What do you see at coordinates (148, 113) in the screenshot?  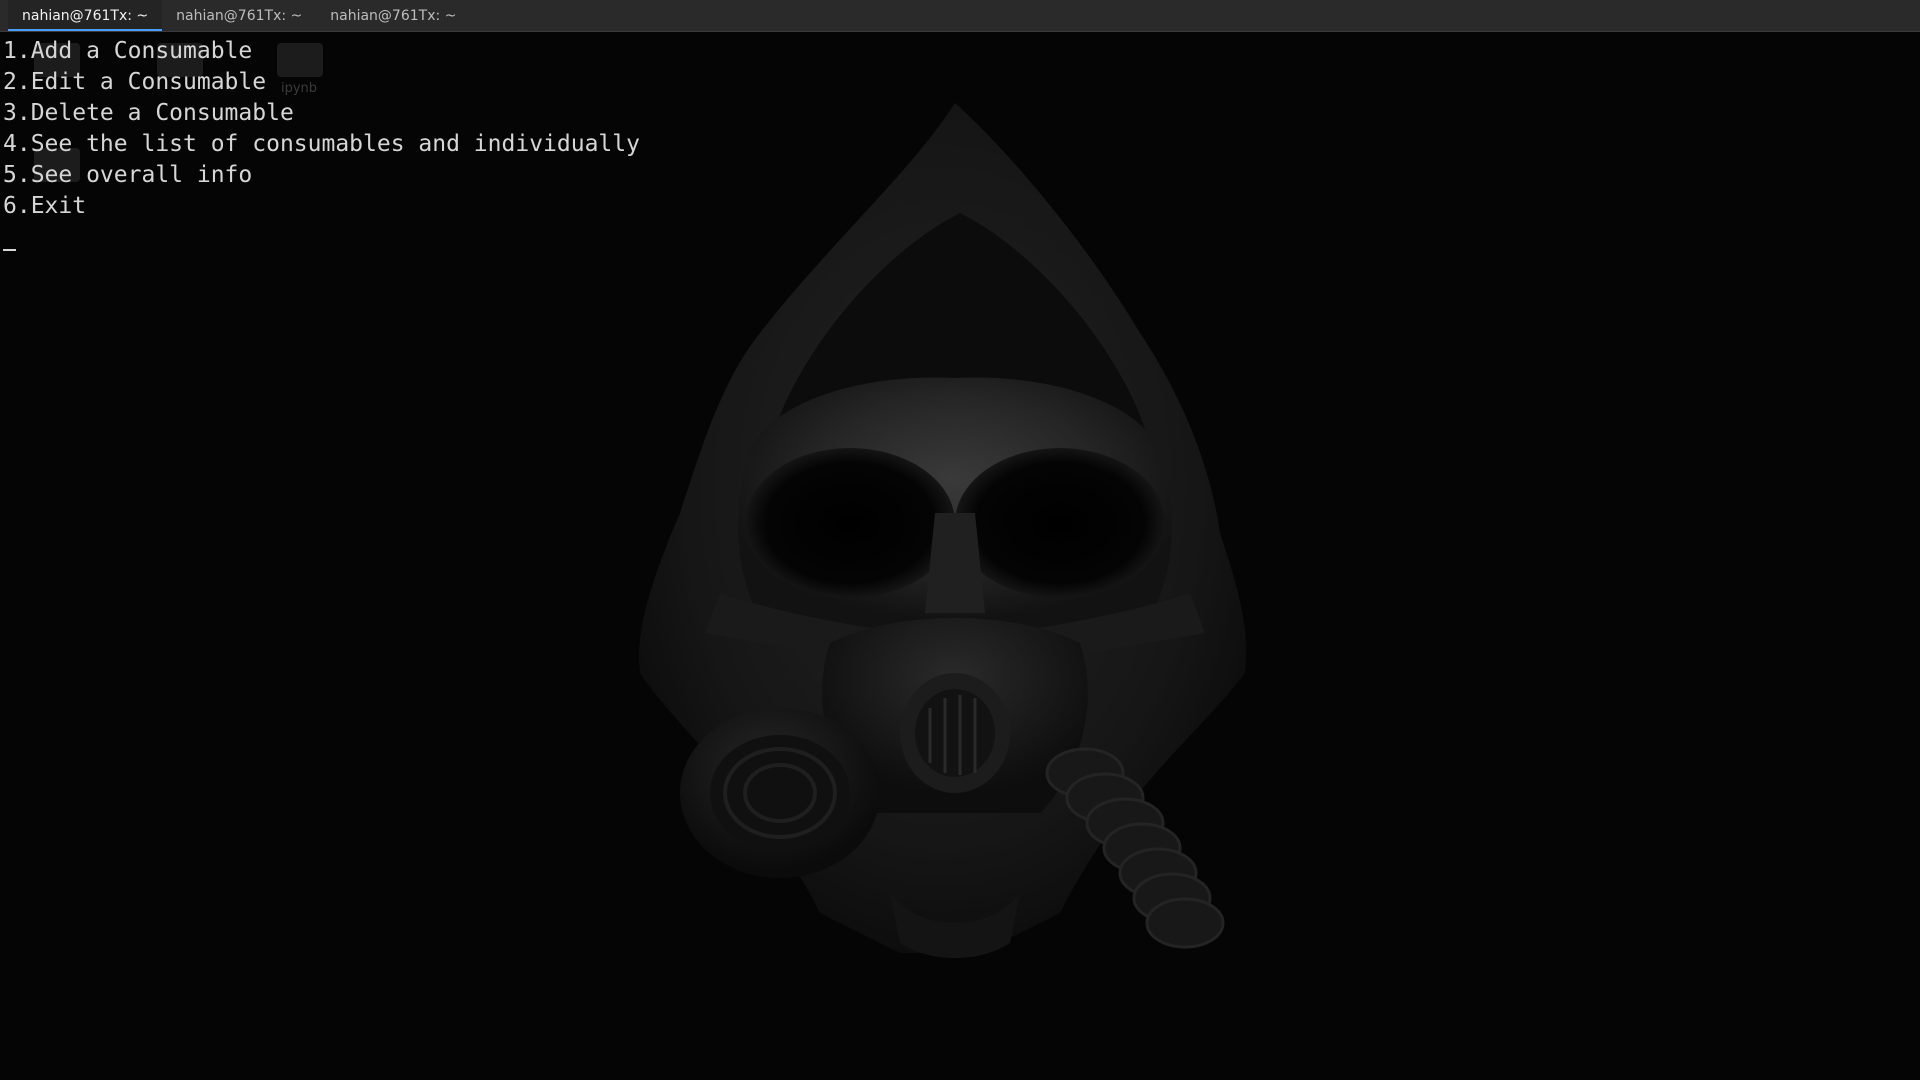 I see `menu-option-delete: 3.Delete a Consumable` at bounding box center [148, 113].